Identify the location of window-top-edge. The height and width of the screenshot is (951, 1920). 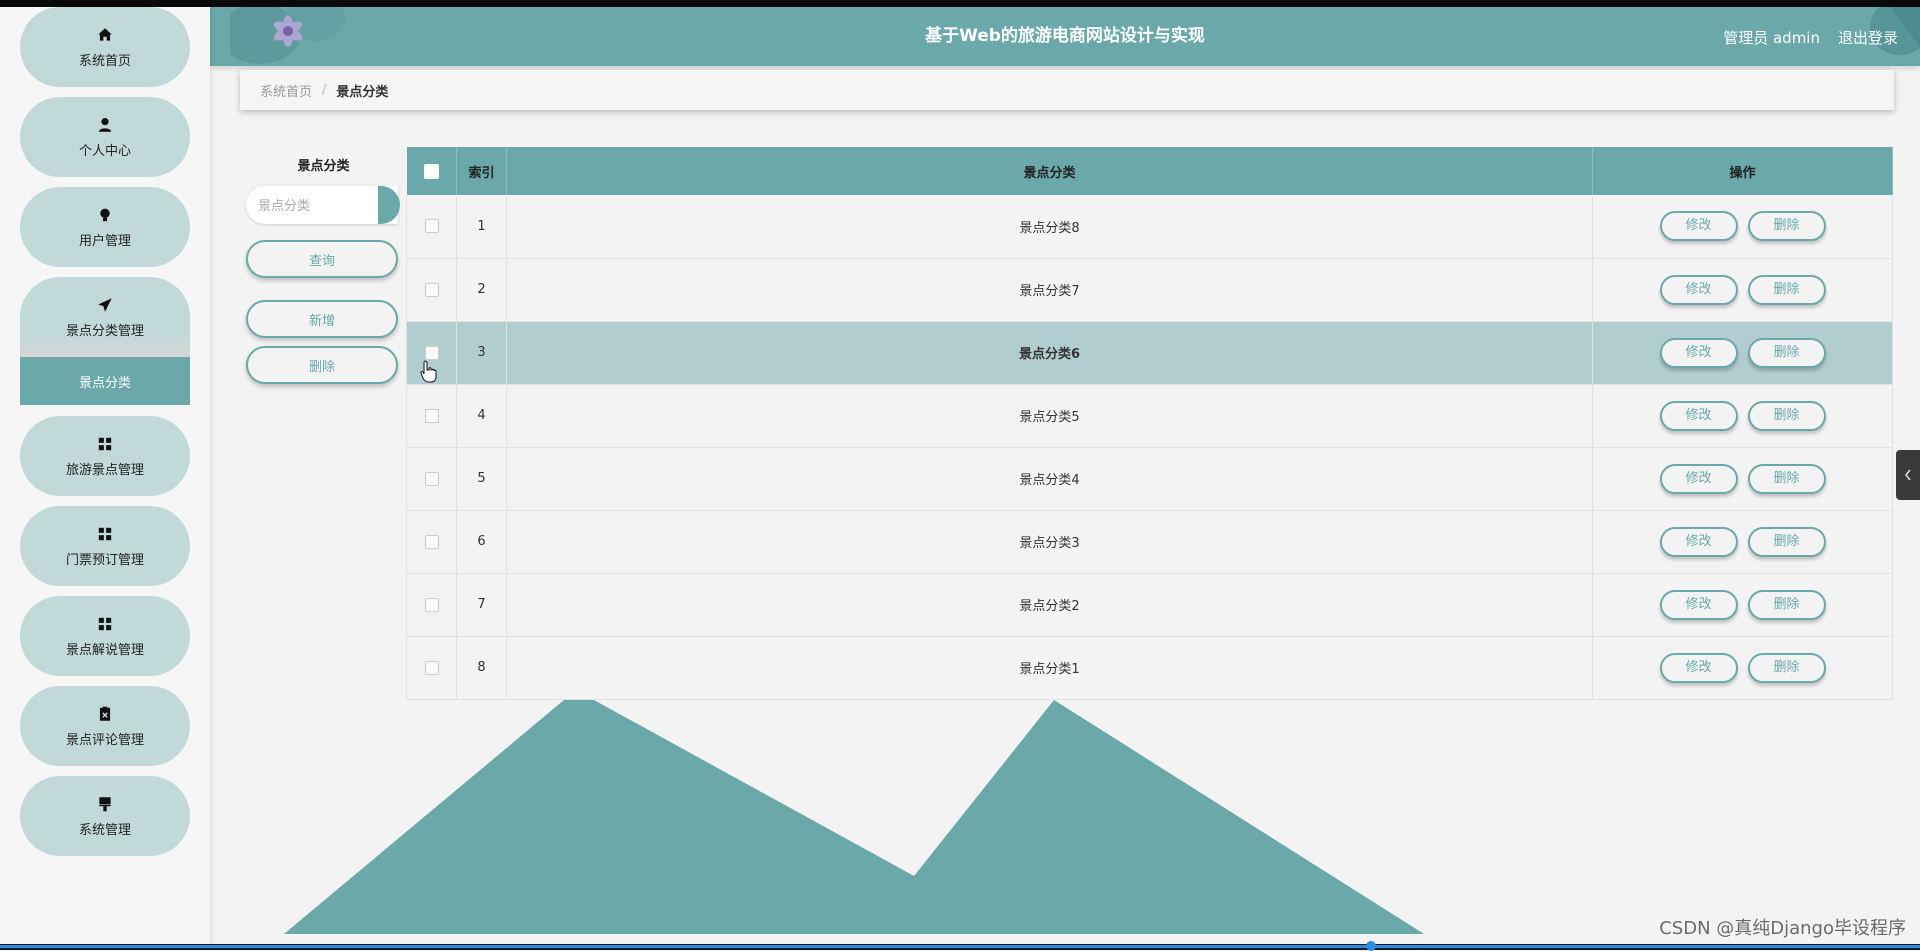
(960, 3).